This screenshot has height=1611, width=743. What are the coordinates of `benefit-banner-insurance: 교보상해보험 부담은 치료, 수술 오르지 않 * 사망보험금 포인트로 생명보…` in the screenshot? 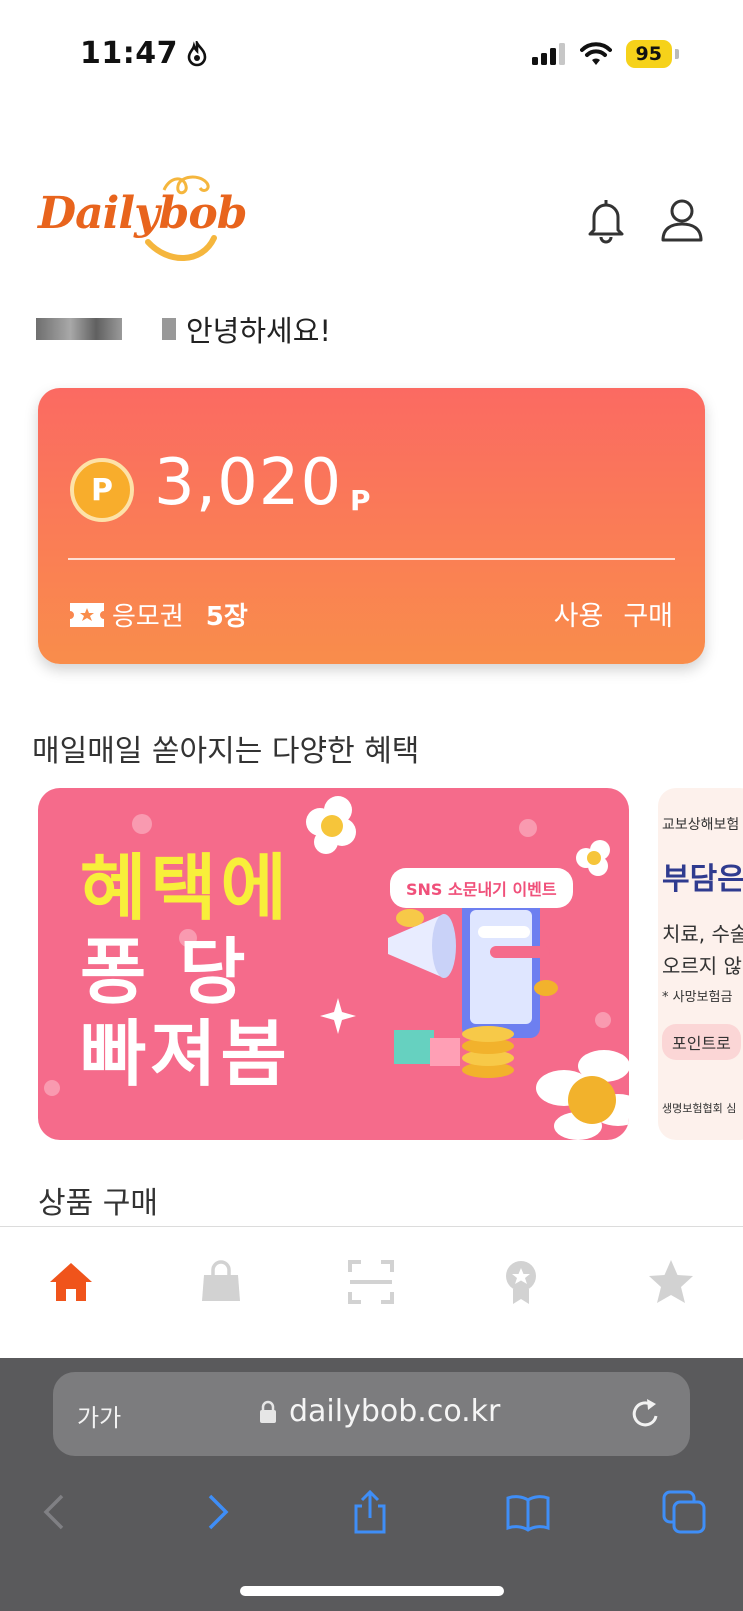 It's located at (700, 964).